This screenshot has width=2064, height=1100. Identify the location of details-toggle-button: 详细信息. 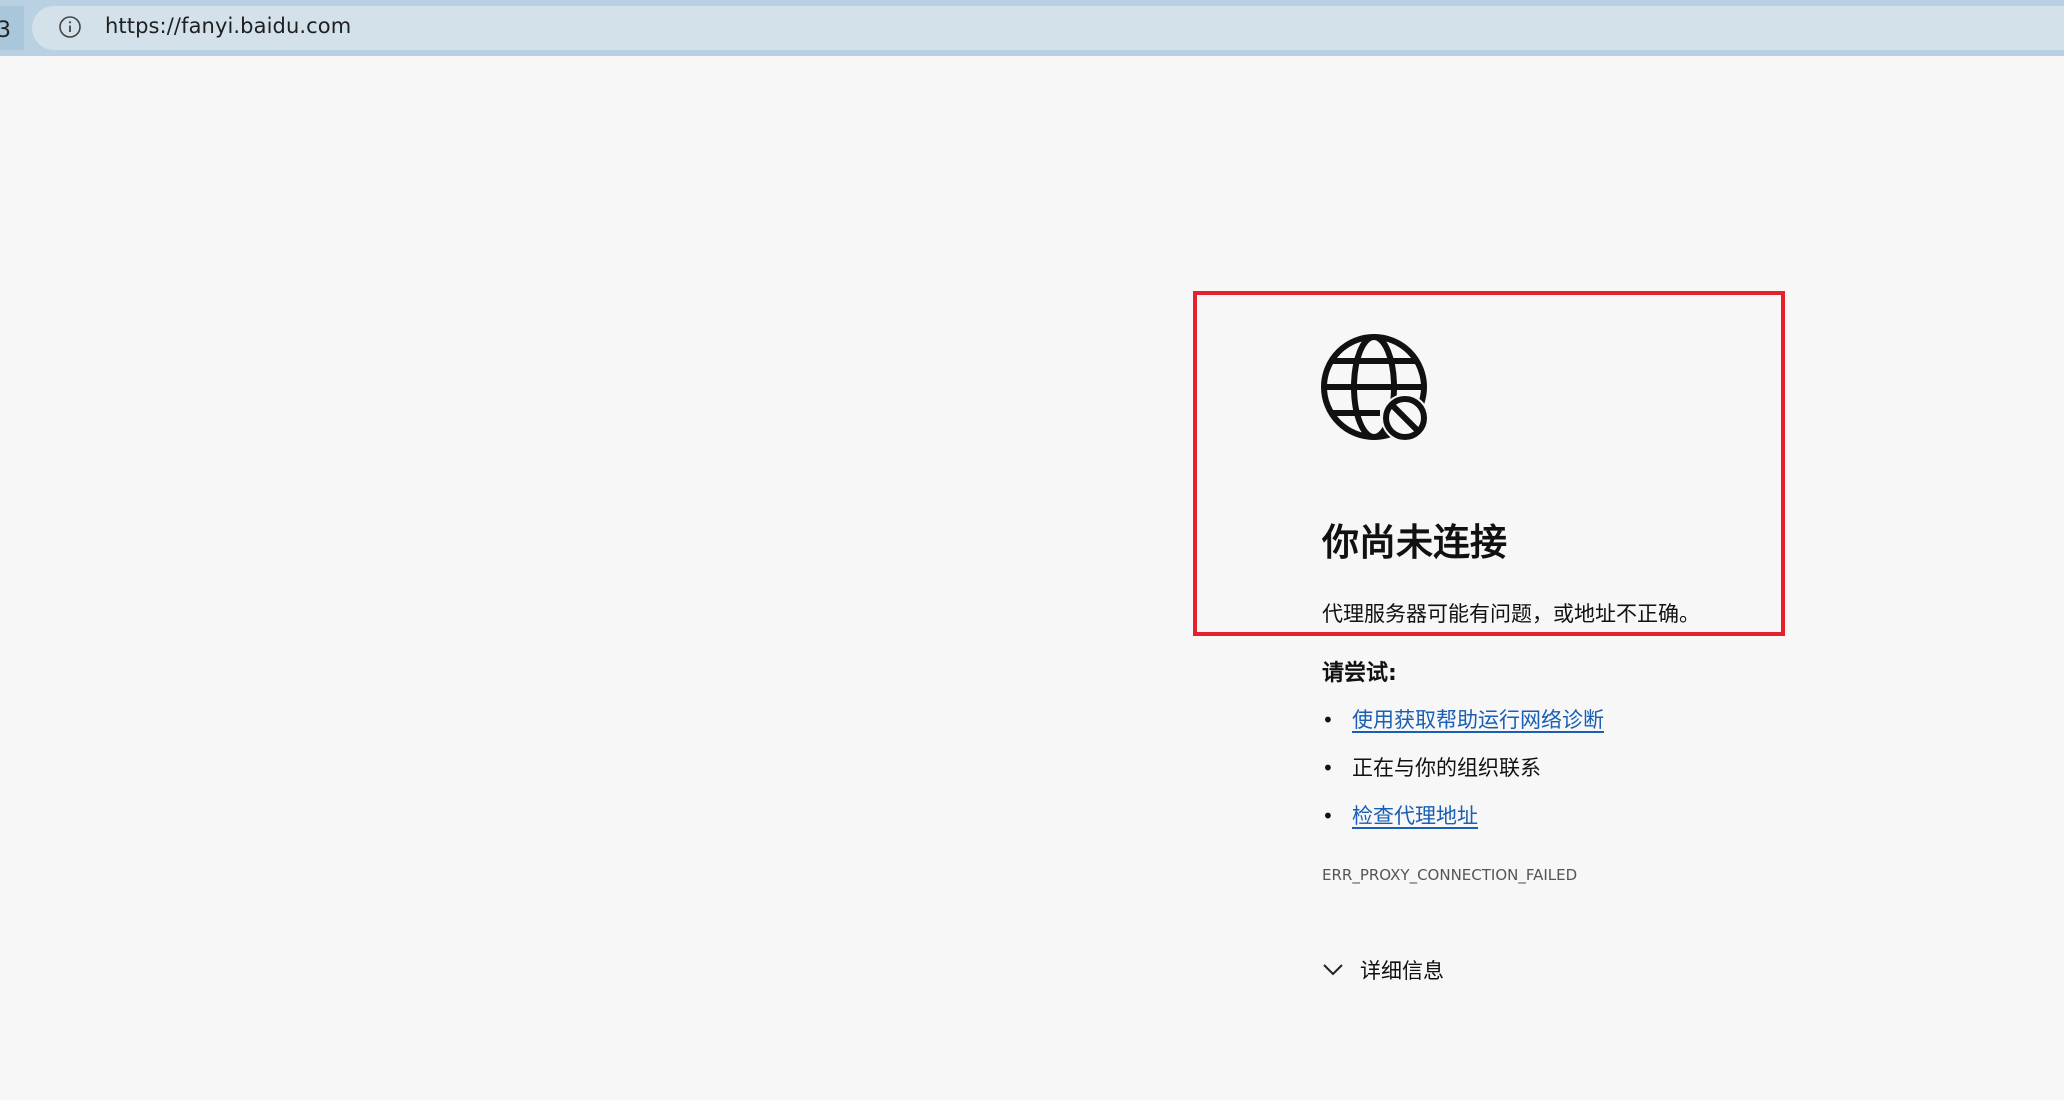
(1383, 970).